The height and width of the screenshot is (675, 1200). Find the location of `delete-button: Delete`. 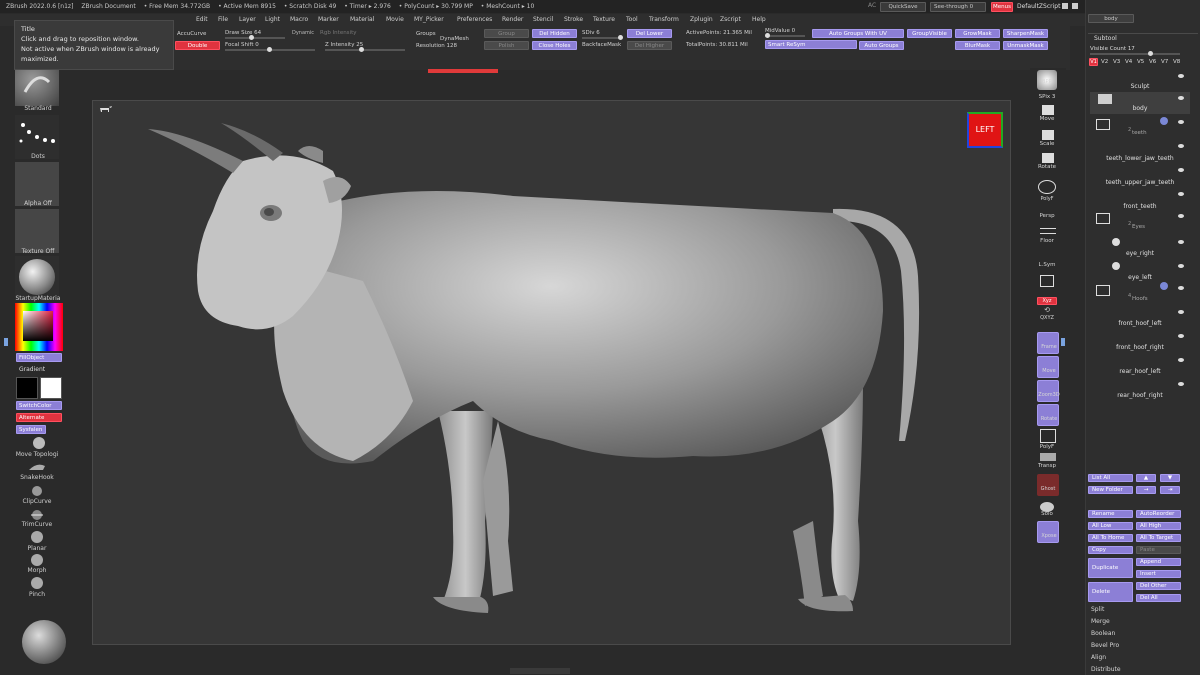

delete-button: Delete is located at coordinates (1110, 592).